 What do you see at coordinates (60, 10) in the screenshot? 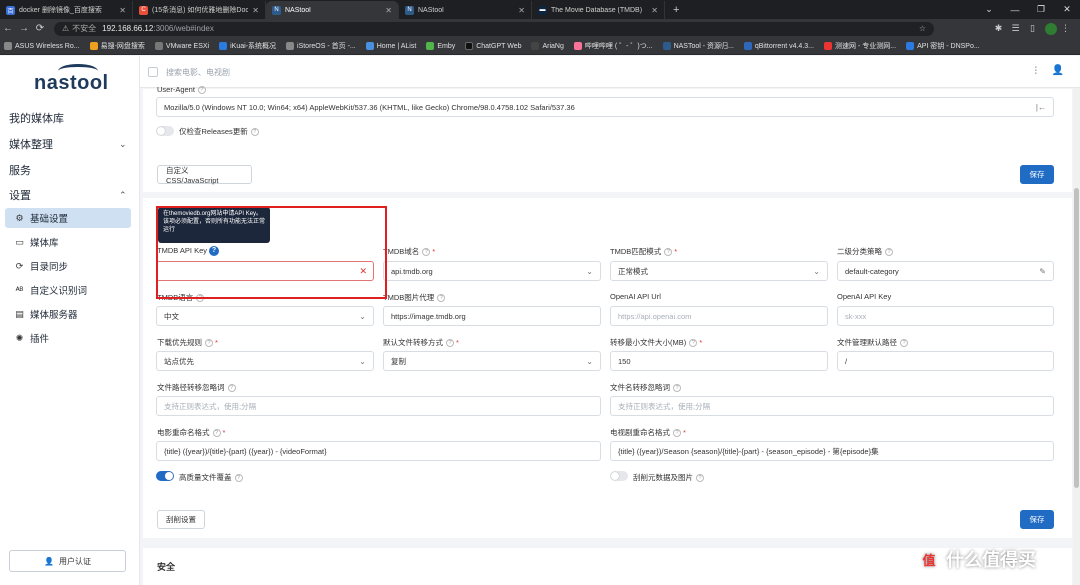
I see `tab-label: docker 删除镜像_百度搜索` at bounding box center [60, 10].